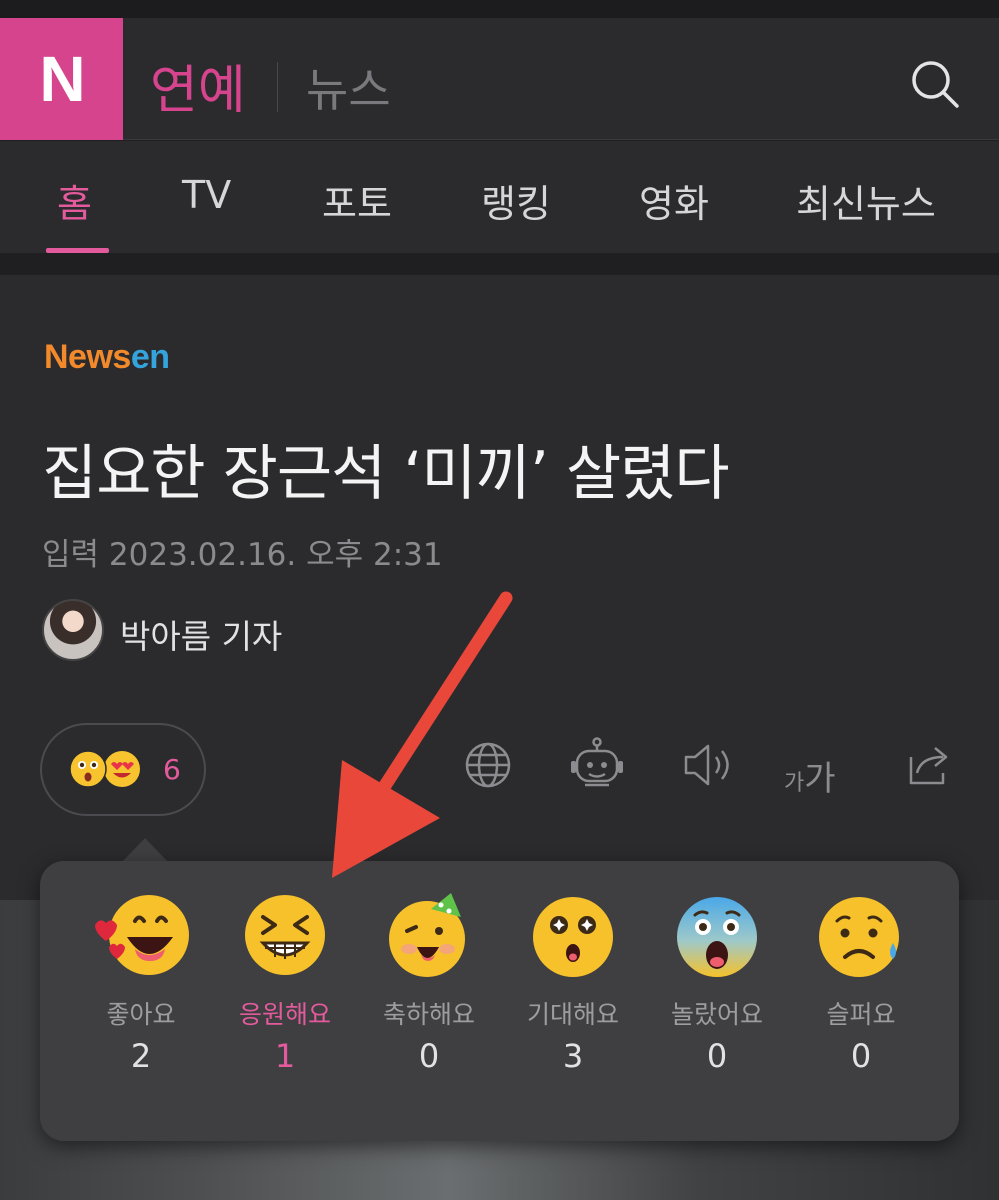  I want to click on search-icon, so click(935, 84).